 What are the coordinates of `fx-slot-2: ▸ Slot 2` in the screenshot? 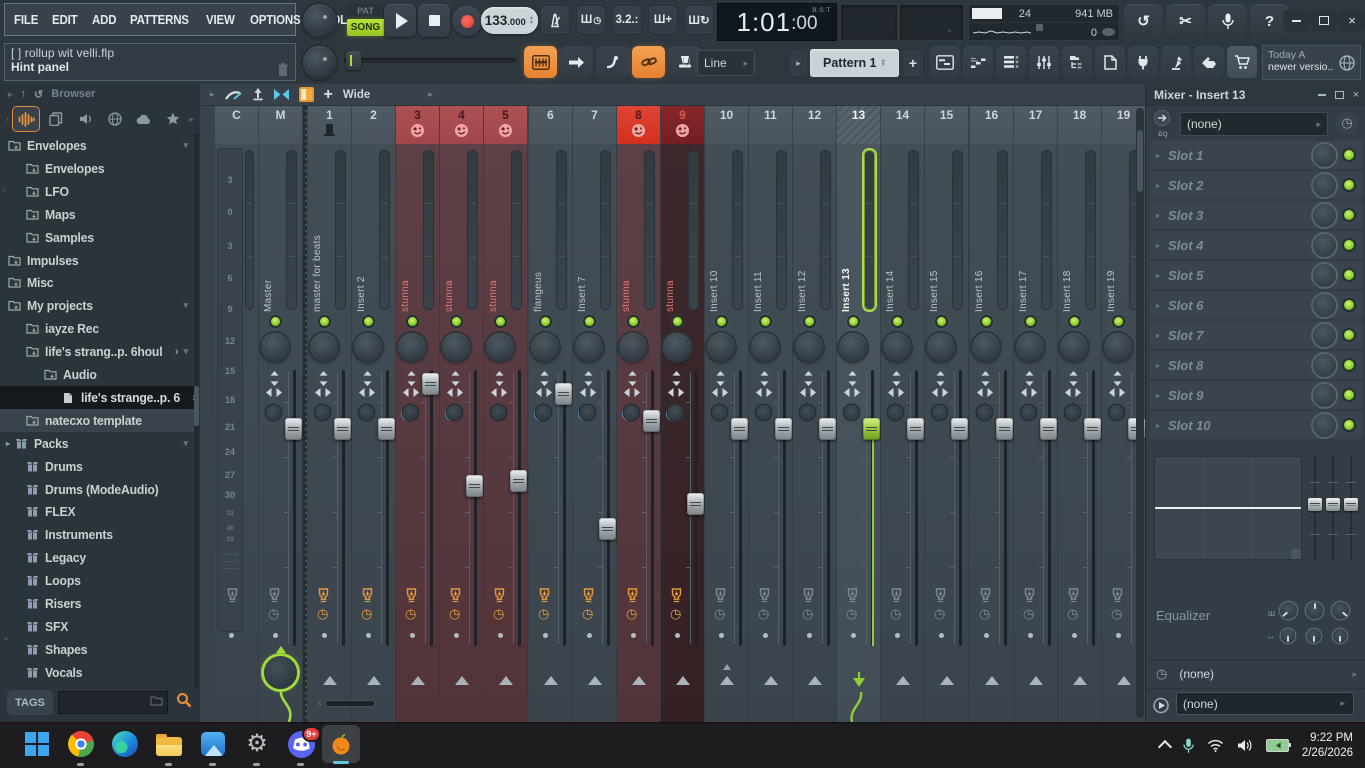 It's located at (1256, 185).